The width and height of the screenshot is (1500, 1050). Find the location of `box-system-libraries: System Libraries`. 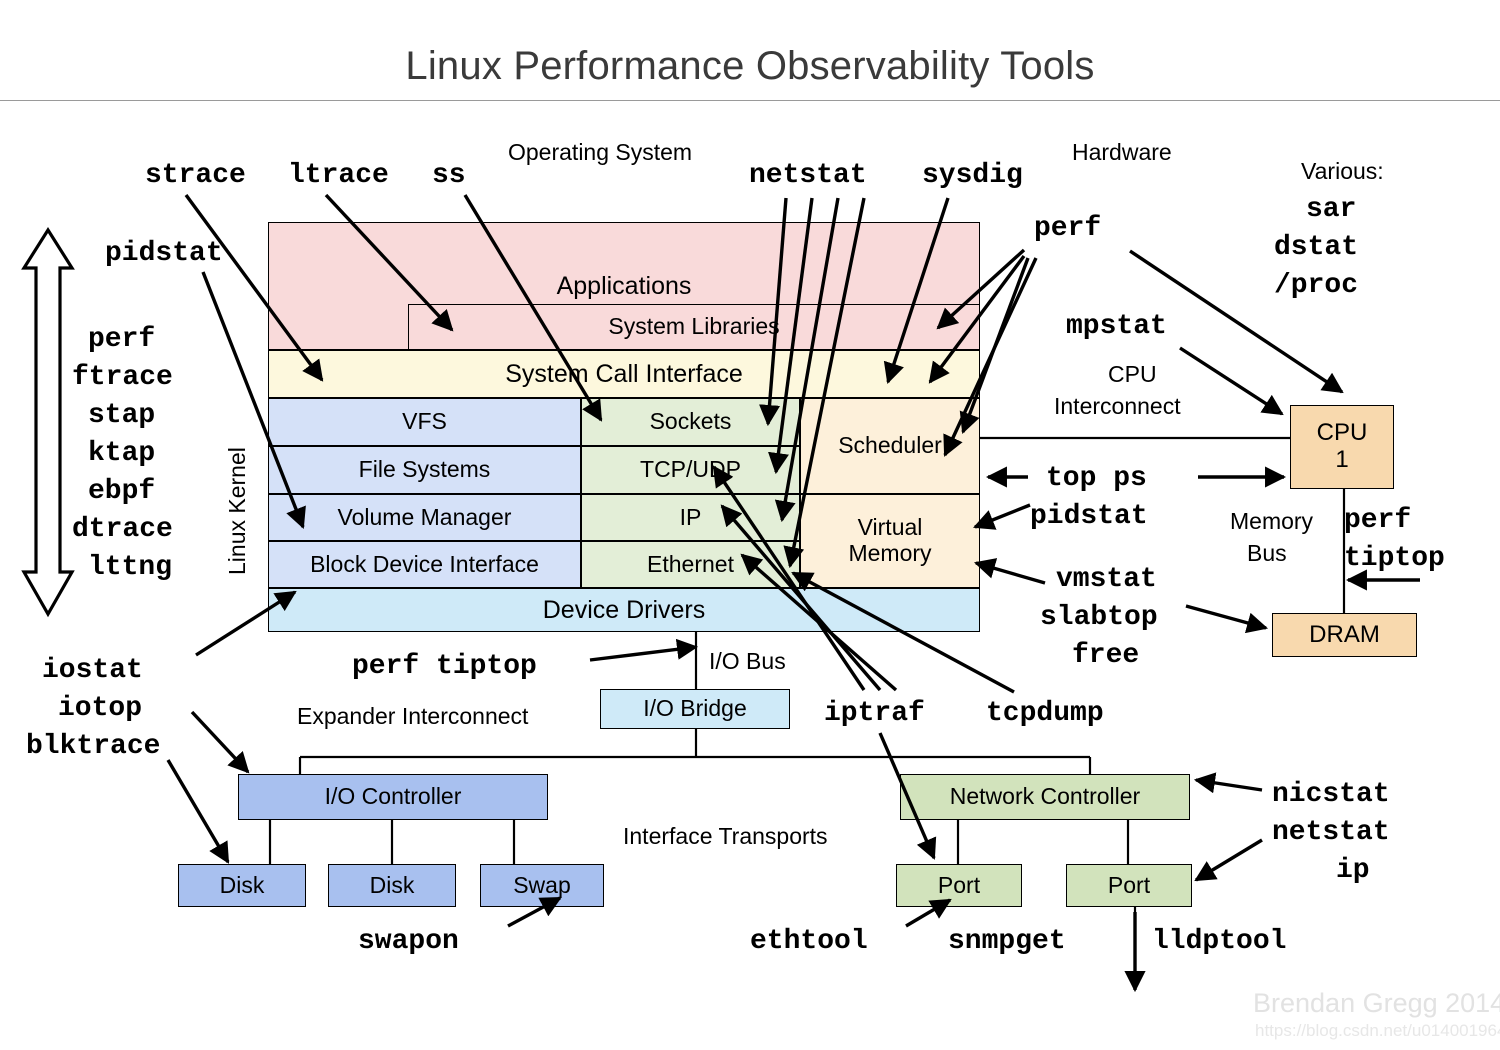

box-system-libraries: System Libraries is located at coordinates (694, 327).